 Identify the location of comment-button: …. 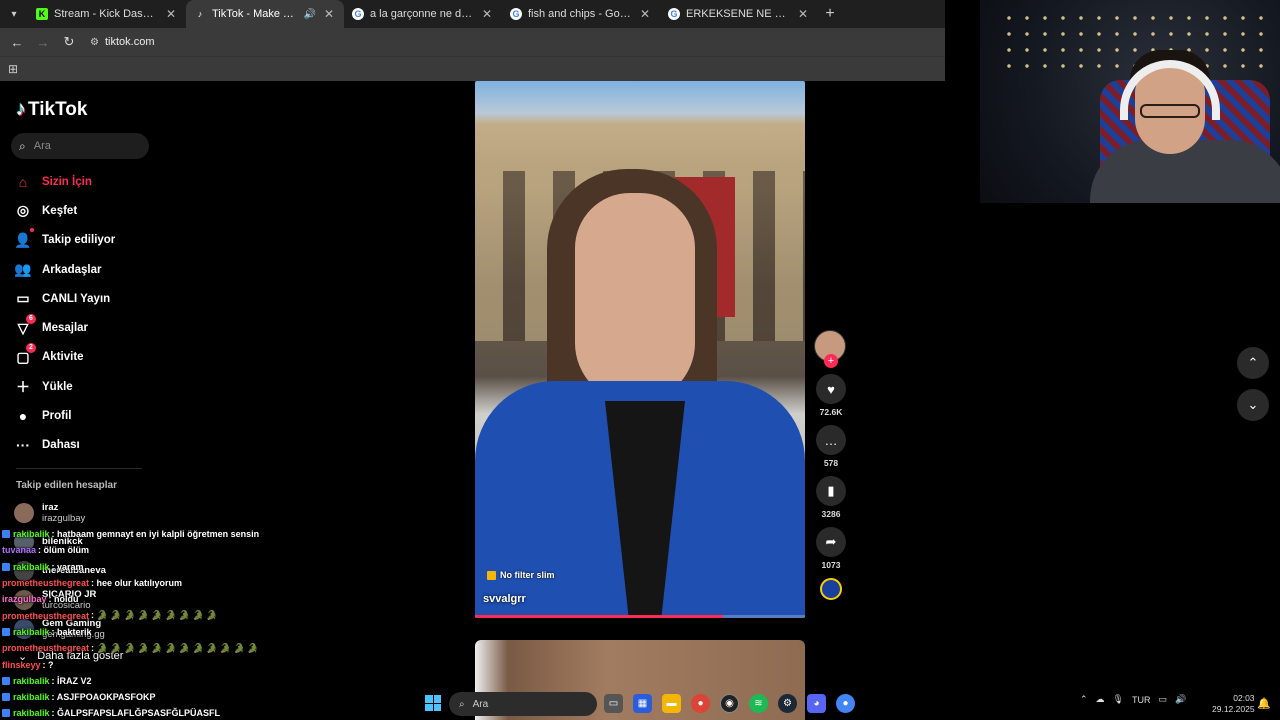
(831, 440).